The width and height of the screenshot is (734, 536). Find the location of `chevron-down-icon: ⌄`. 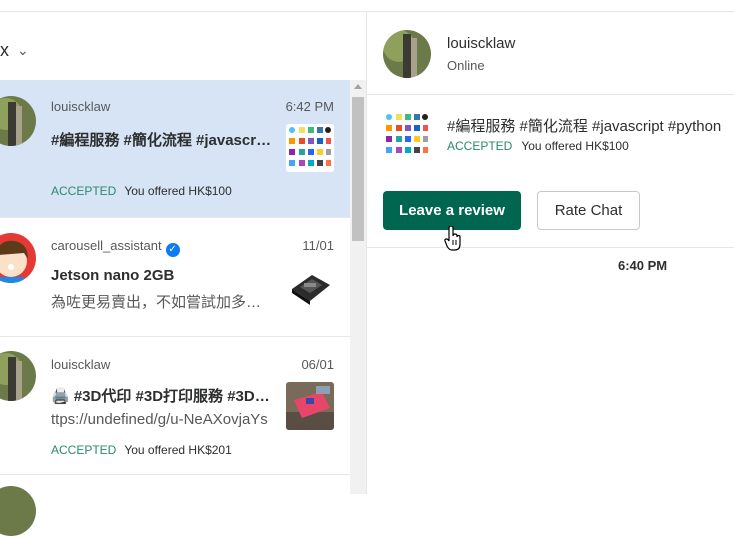

chevron-down-icon: ⌄ is located at coordinates (23, 49).